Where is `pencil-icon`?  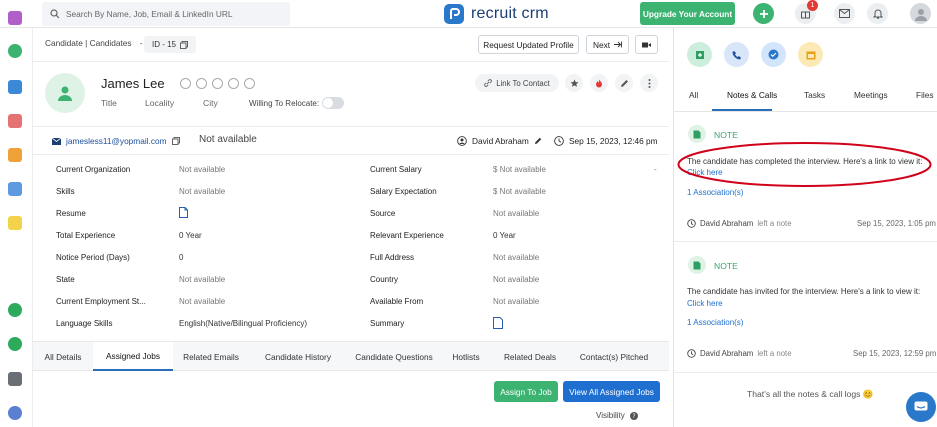 pencil-icon is located at coordinates (538, 141).